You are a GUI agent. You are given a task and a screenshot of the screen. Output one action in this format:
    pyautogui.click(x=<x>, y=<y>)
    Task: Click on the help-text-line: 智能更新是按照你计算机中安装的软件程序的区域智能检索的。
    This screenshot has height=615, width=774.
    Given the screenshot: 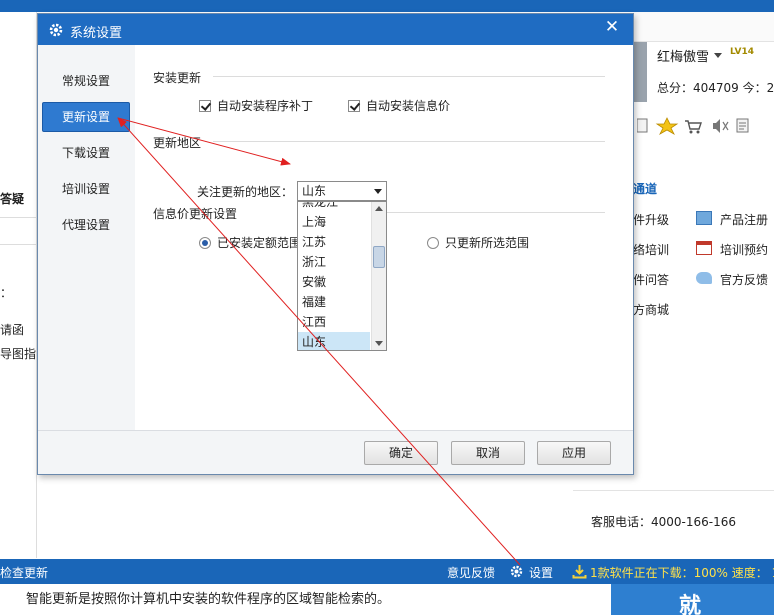 What is the action you would take?
    pyautogui.click(x=208, y=599)
    